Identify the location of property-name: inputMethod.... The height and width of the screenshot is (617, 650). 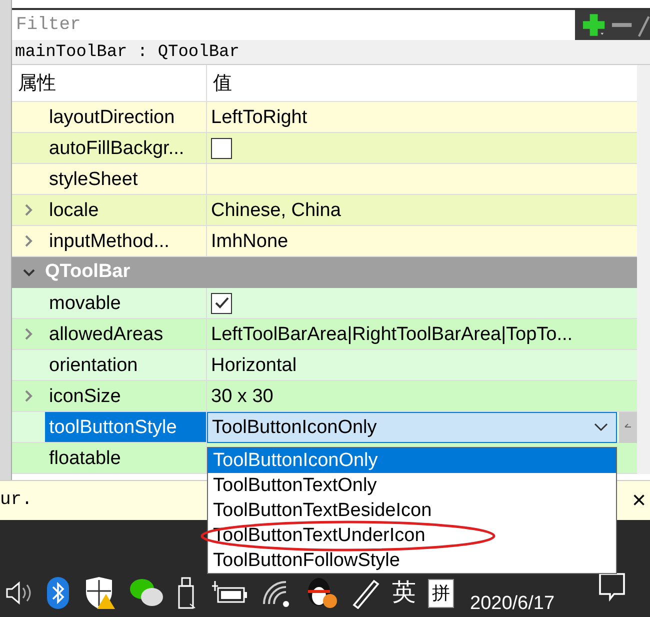
(126, 241).